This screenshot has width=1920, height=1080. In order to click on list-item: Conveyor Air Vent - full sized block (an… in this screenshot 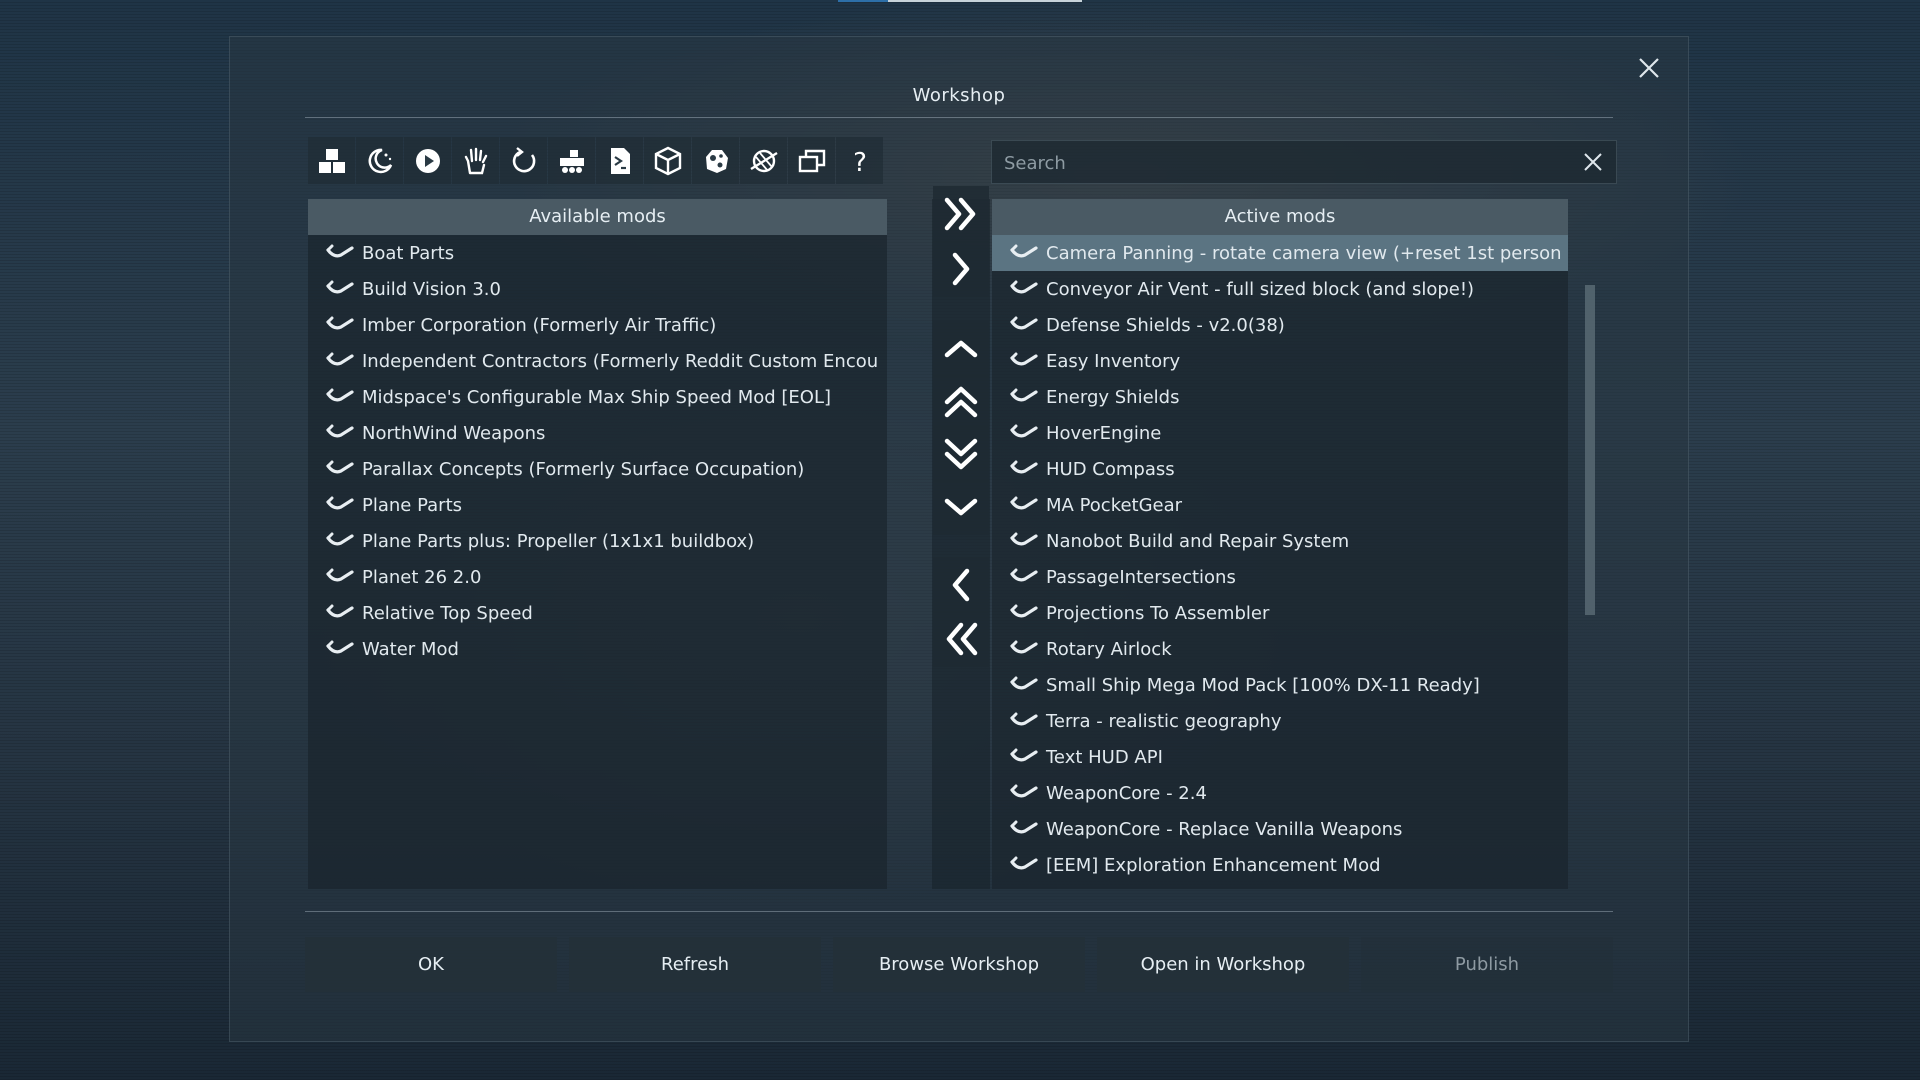, I will do `click(1280, 289)`.